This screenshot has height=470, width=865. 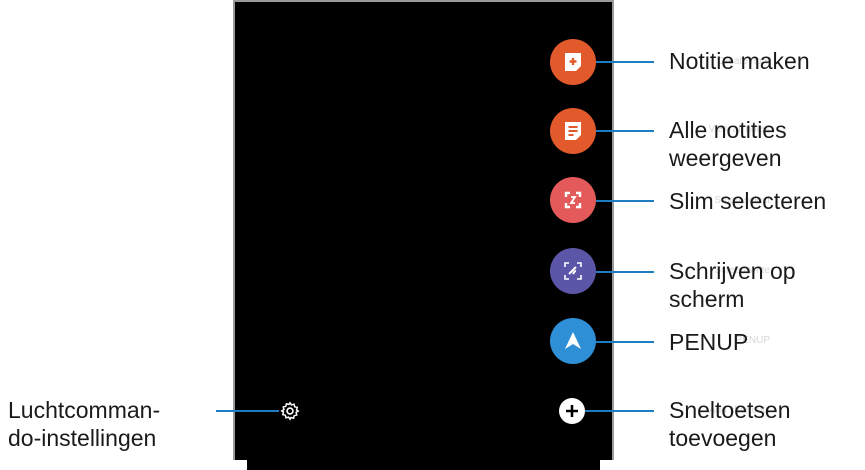 I want to click on gear-icon, so click(x=290, y=411).